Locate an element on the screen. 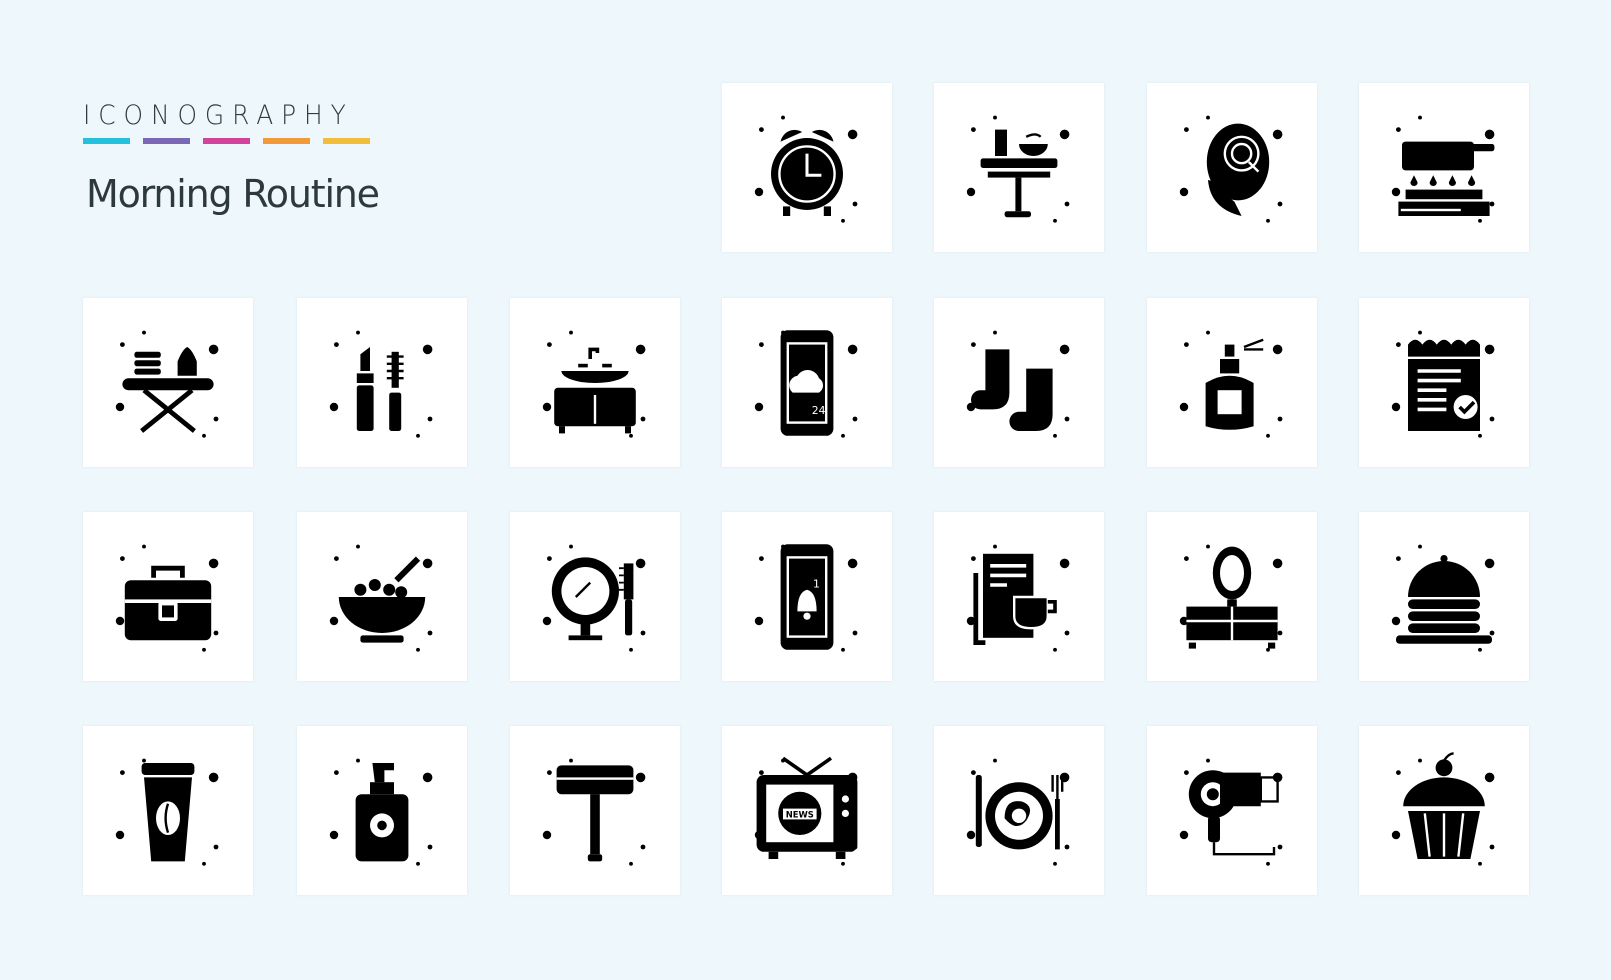 The image size is (1611, 980). icon-tile: NEWS is located at coordinates (807, 810).